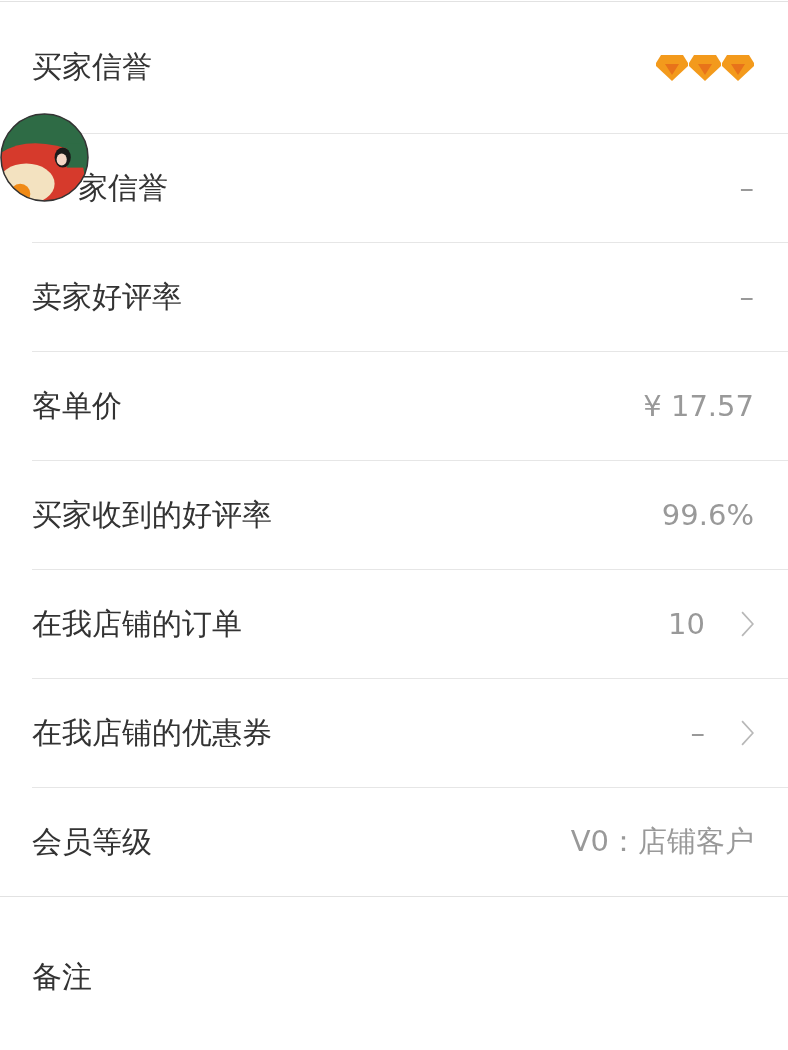  I want to click on row-value: ¥ 17.57, so click(698, 406).